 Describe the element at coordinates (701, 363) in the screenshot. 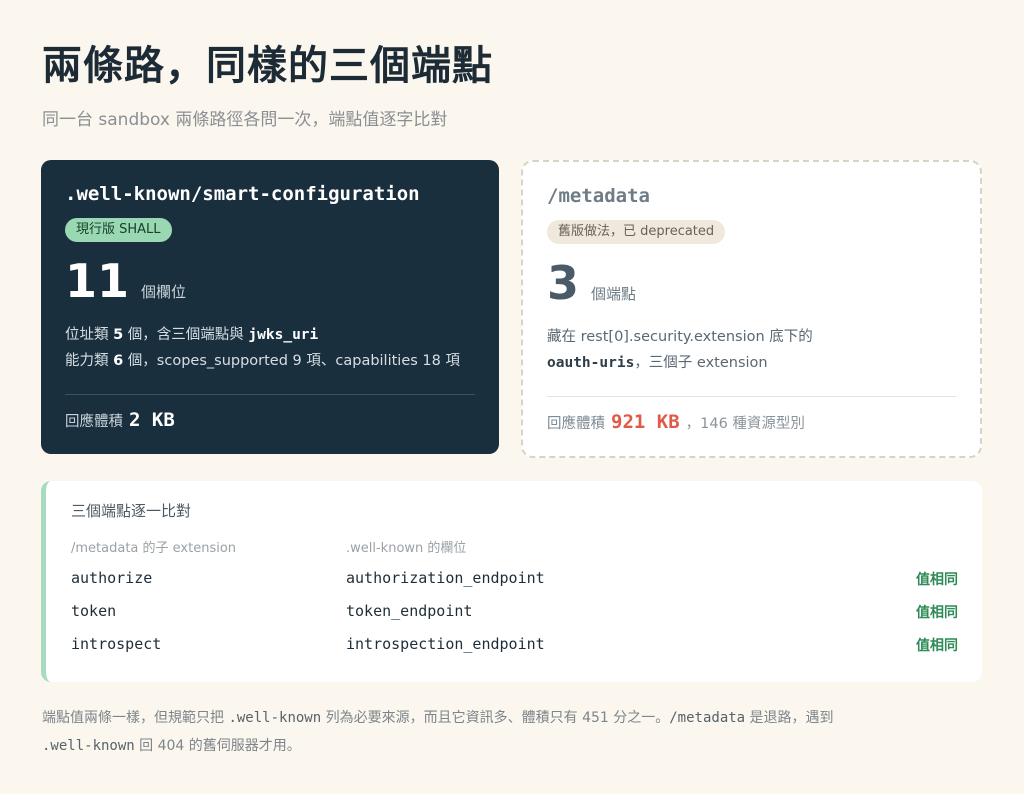

I see `oauth-uris-text: ，三個子 extension` at that location.